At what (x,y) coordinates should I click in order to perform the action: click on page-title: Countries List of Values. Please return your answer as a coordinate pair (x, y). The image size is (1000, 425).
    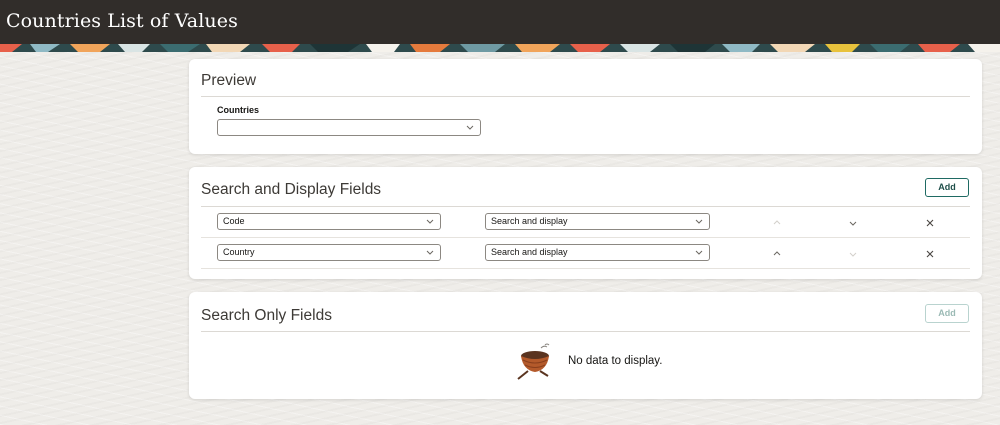
    Looking at the image, I should click on (122, 21).